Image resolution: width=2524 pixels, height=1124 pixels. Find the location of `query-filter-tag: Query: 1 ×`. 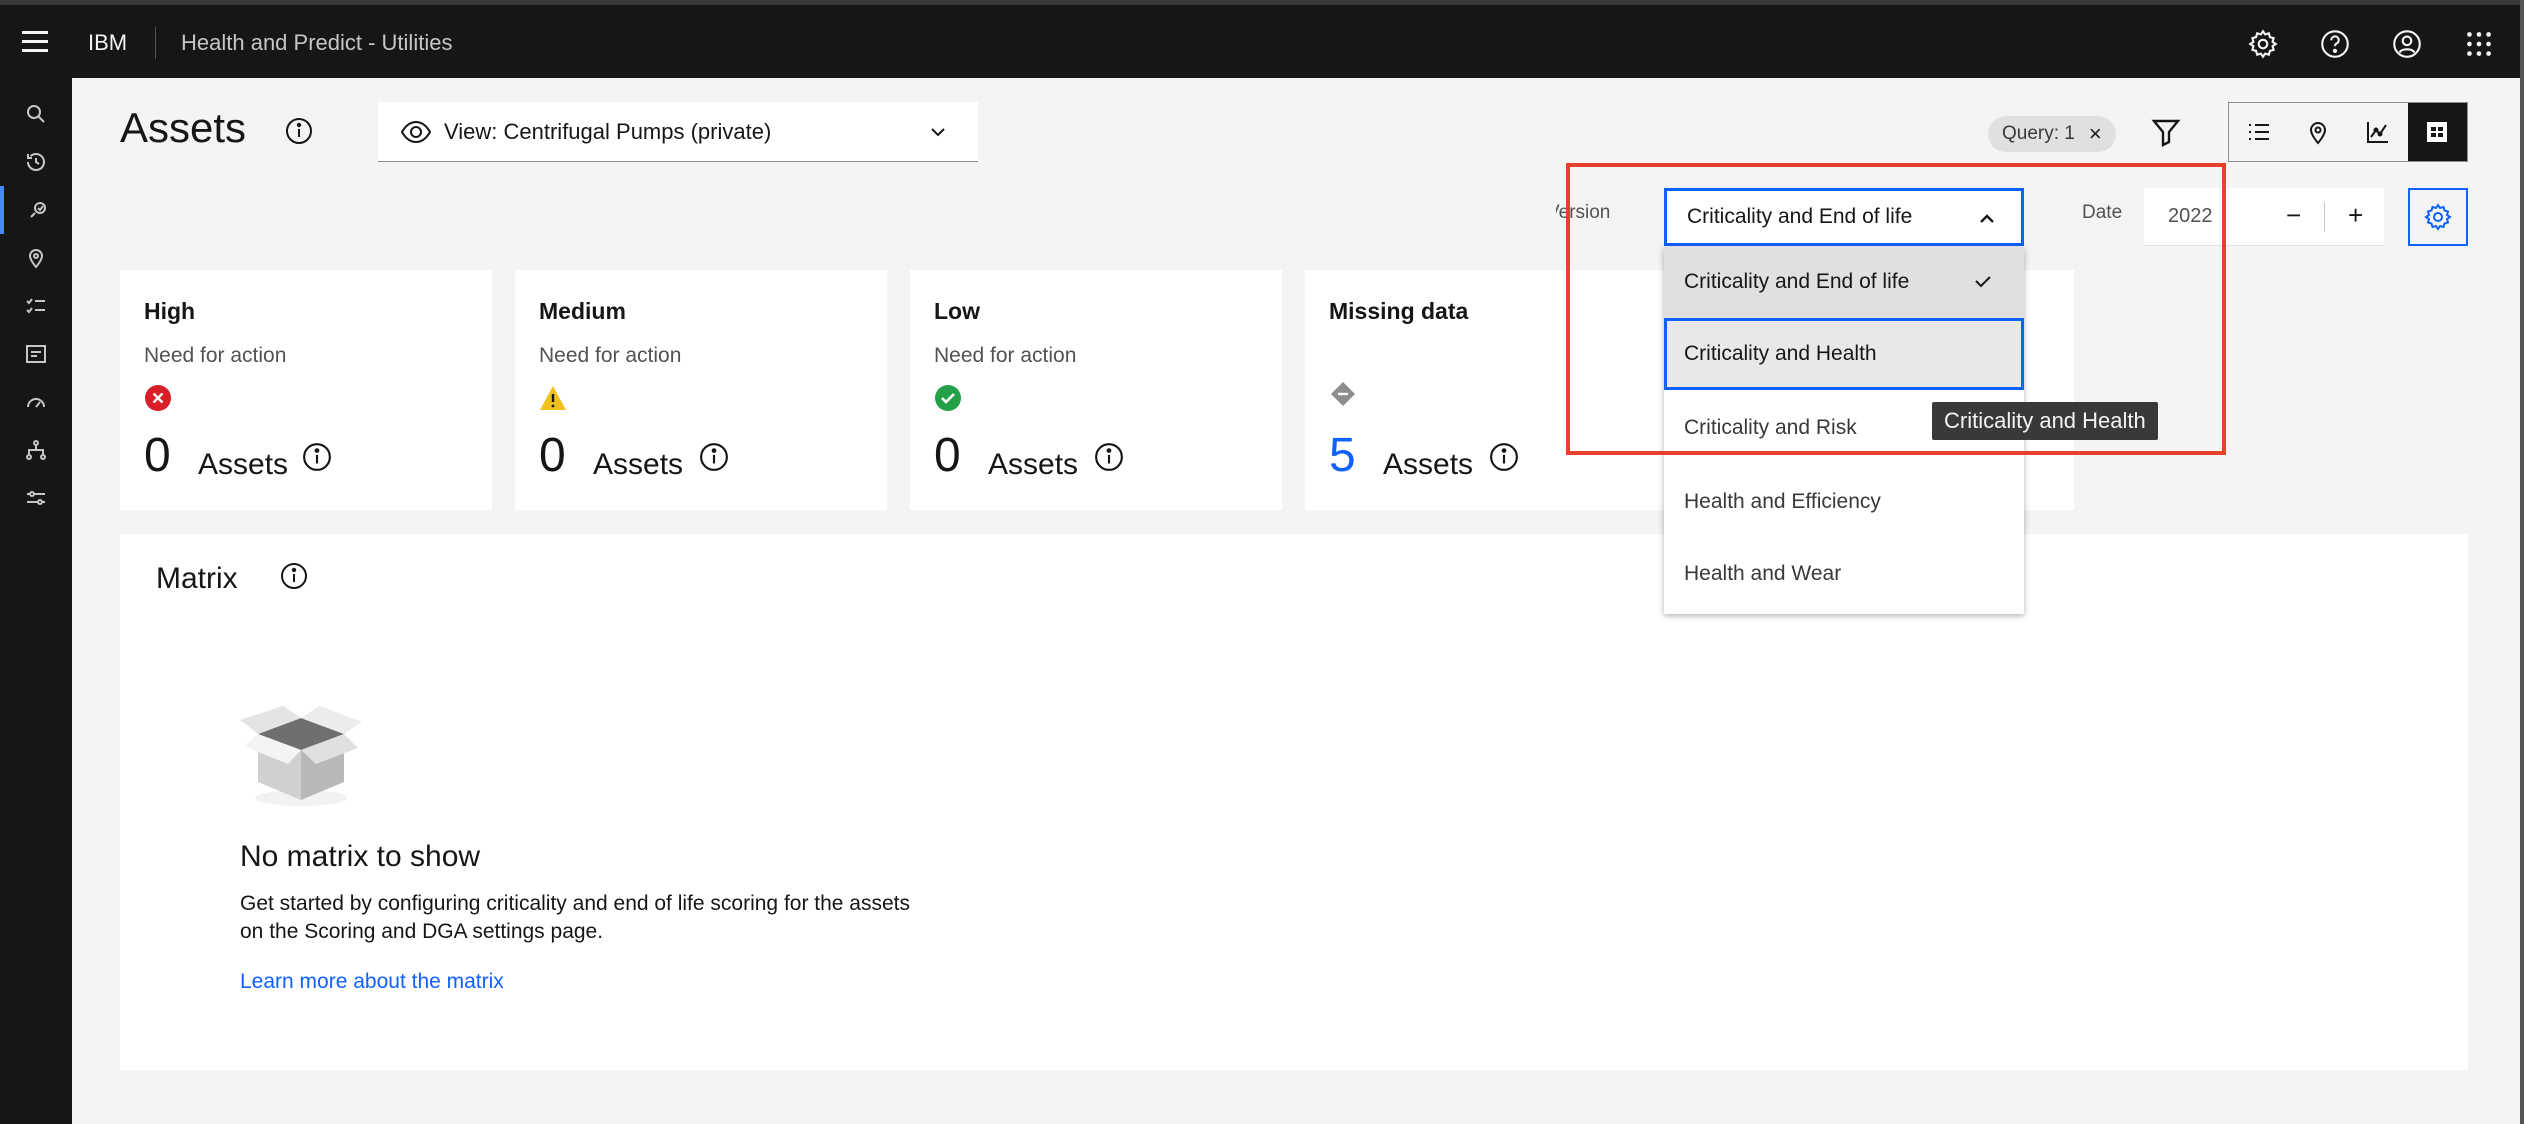

query-filter-tag: Query: 1 × is located at coordinates (2052, 134).